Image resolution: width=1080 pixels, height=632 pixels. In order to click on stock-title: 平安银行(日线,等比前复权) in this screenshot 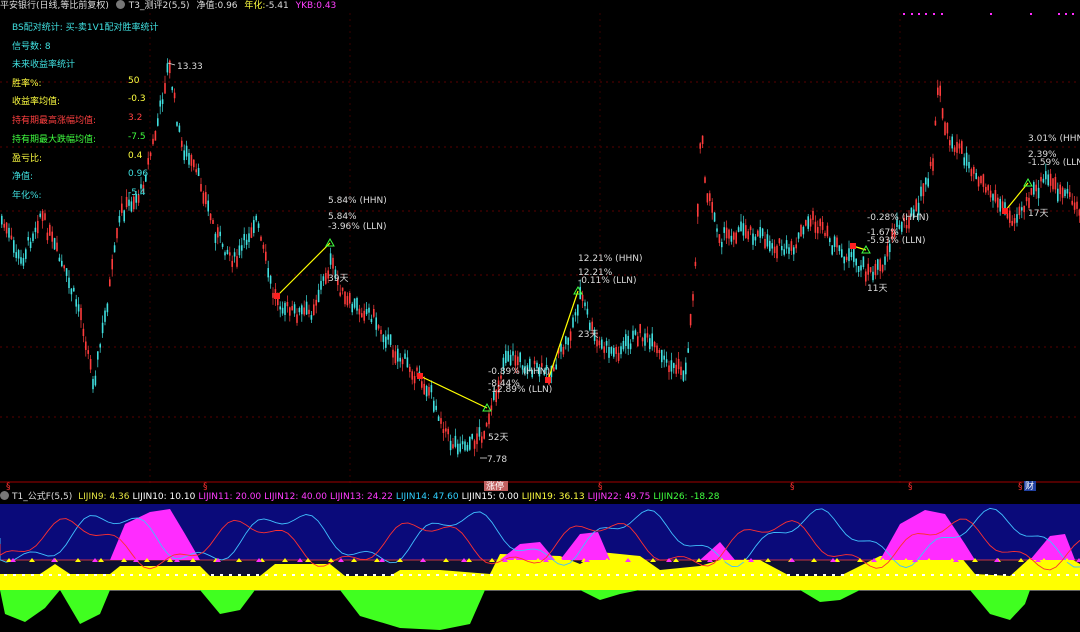, I will do `click(54, 6)`.